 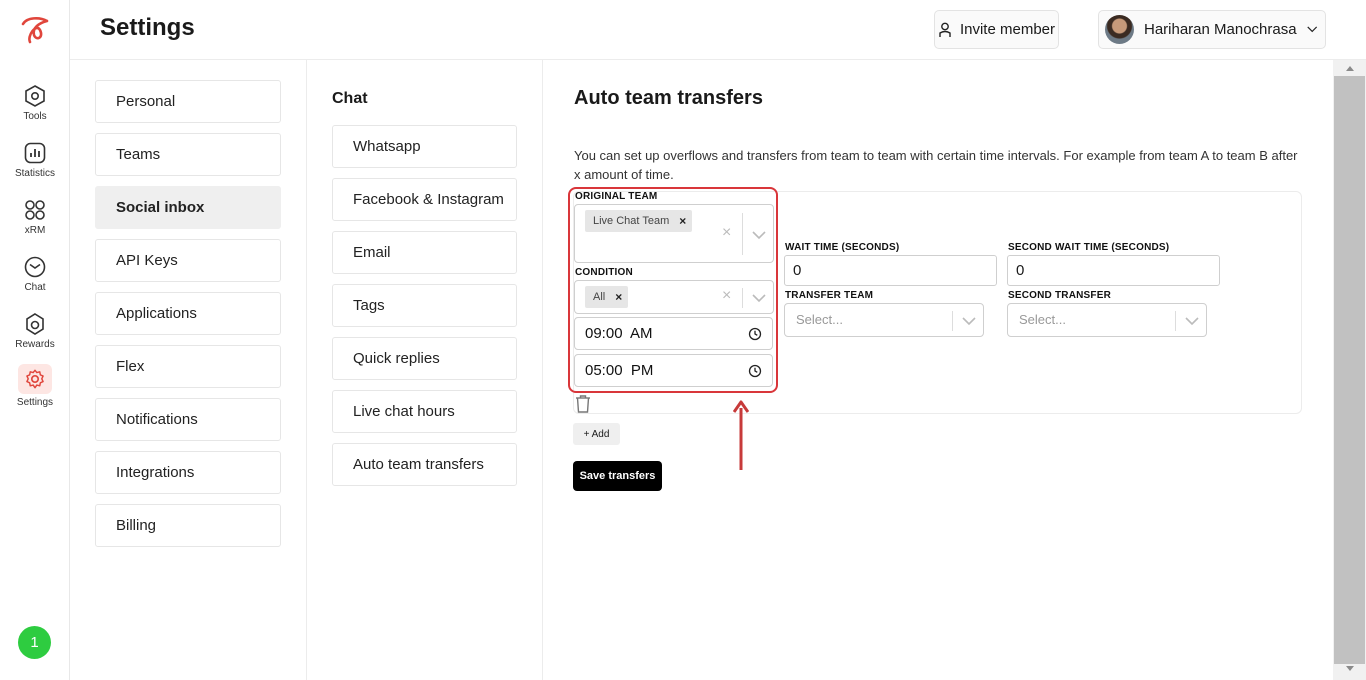 I want to click on grid-icon, so click(x=35, y=210).